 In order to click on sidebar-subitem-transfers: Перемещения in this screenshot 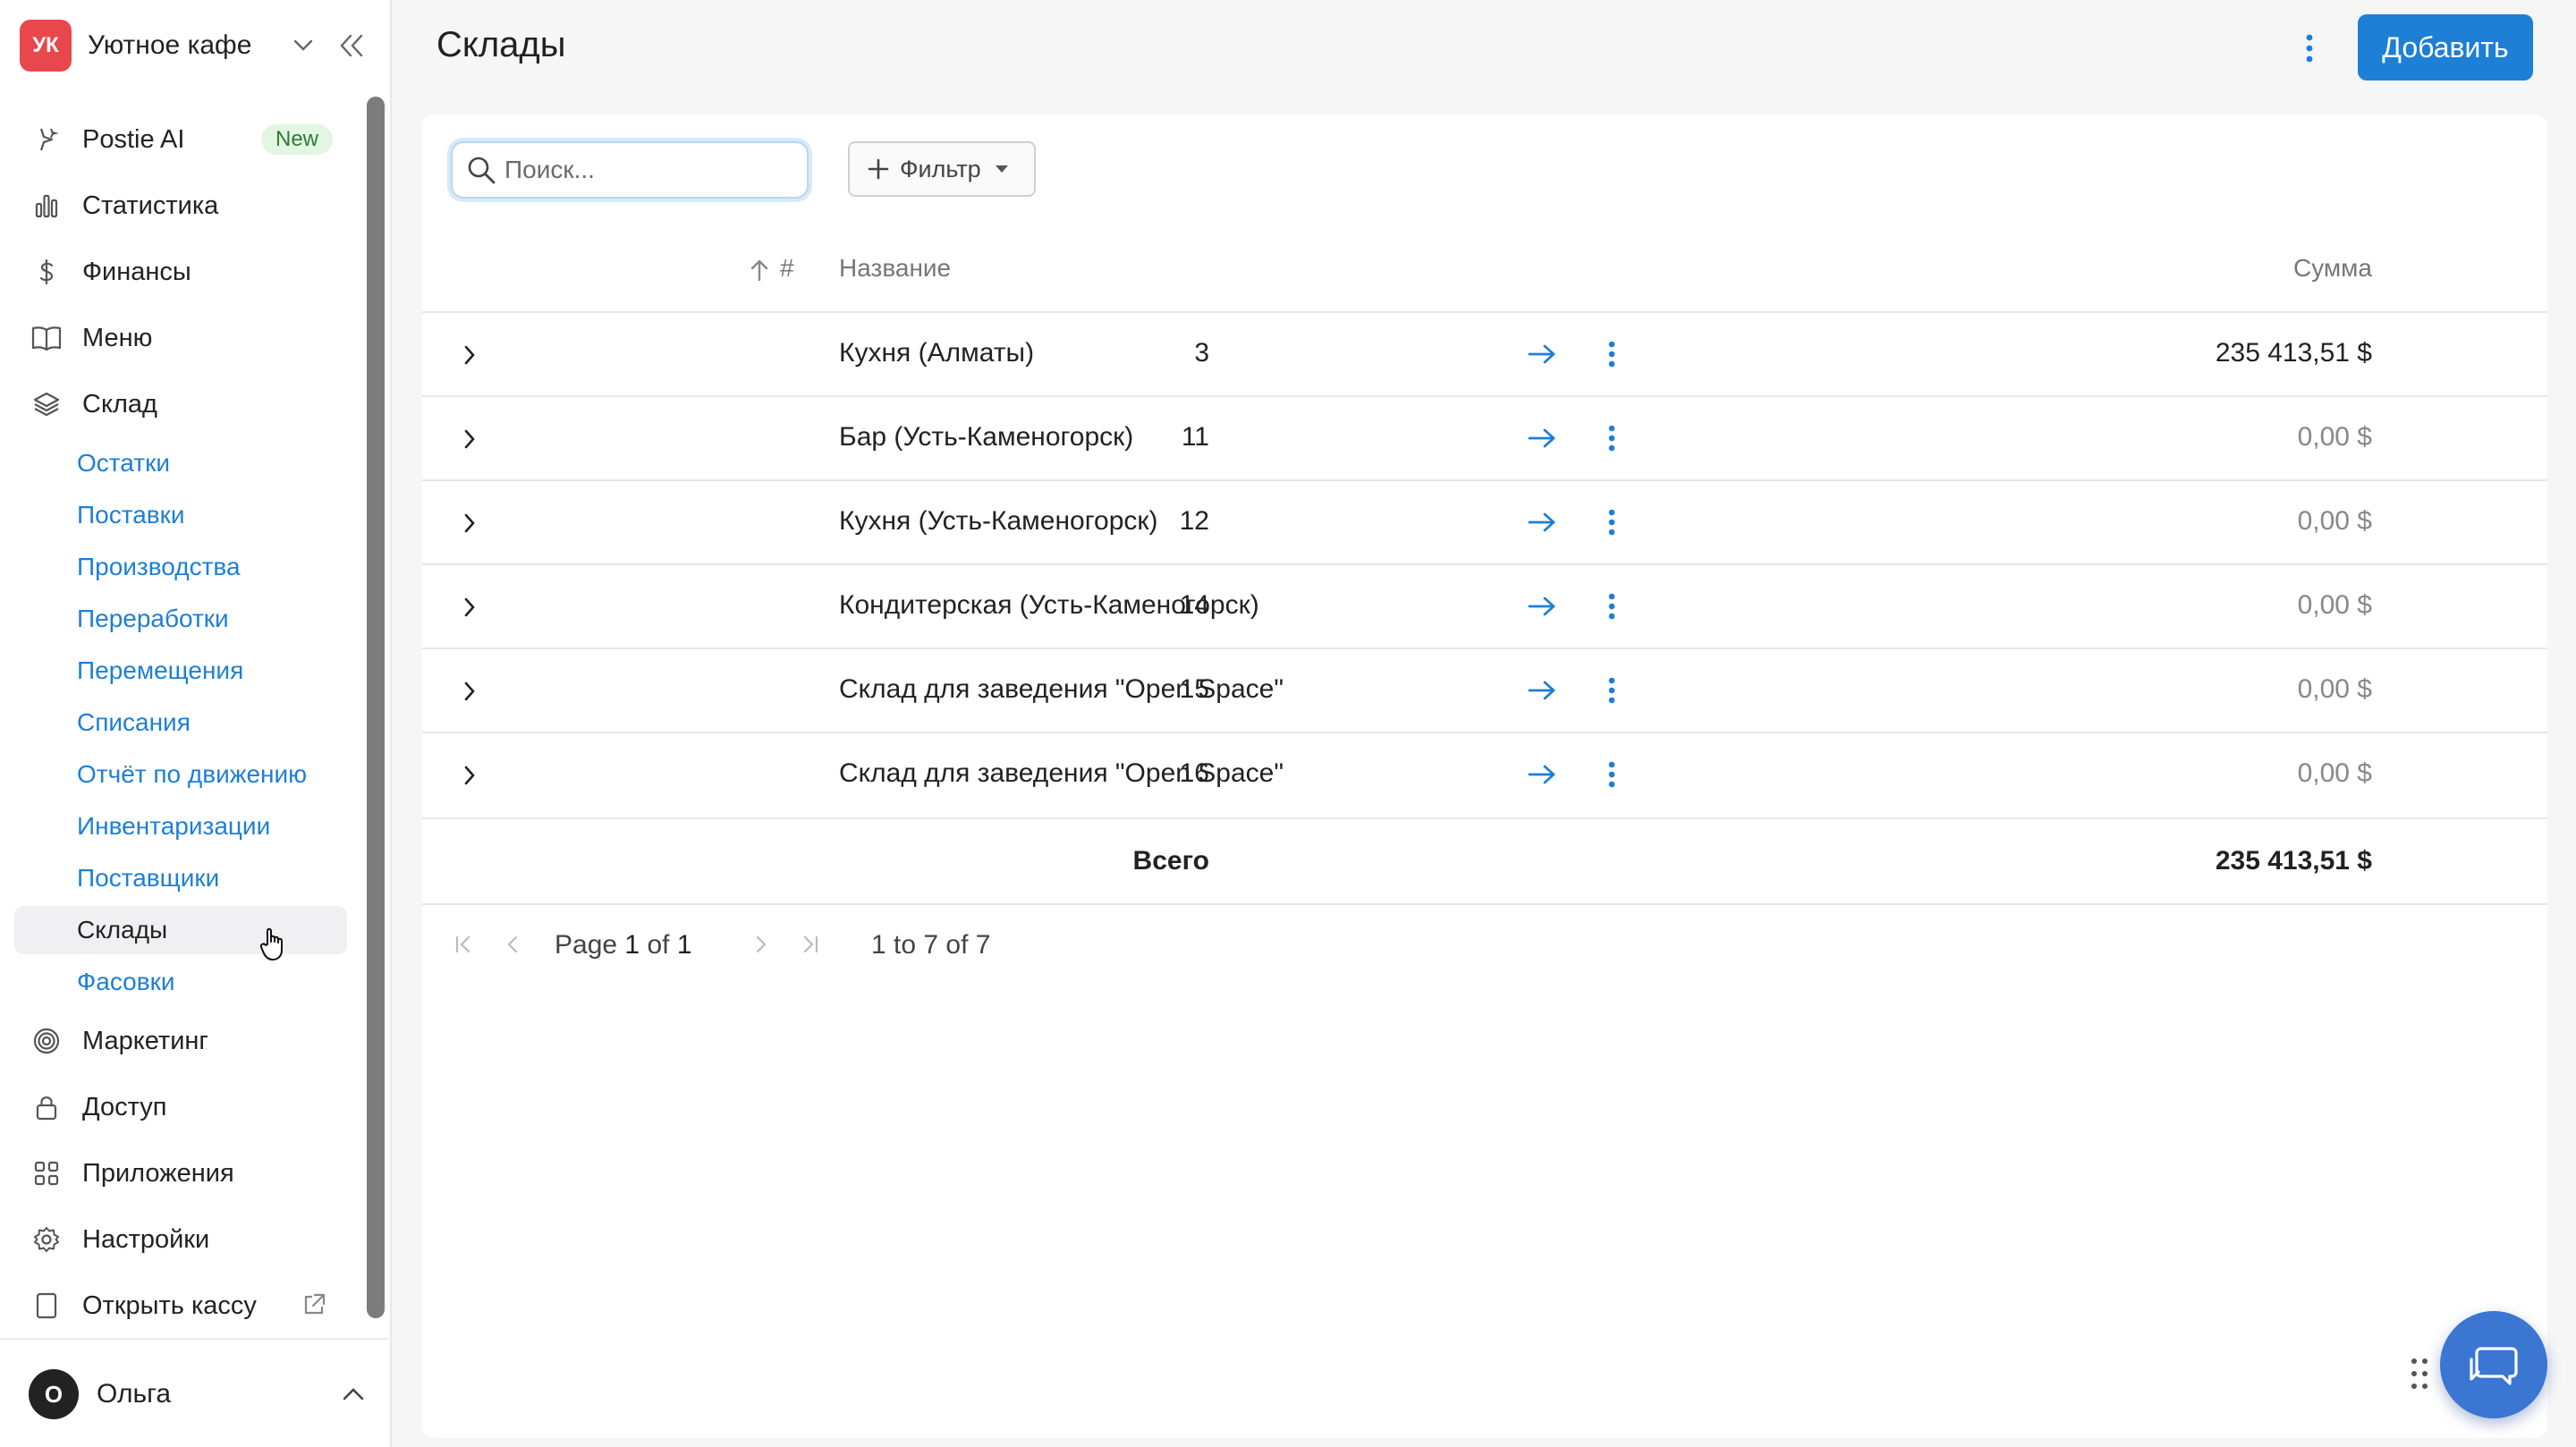, I will do `click(180, 671)`.